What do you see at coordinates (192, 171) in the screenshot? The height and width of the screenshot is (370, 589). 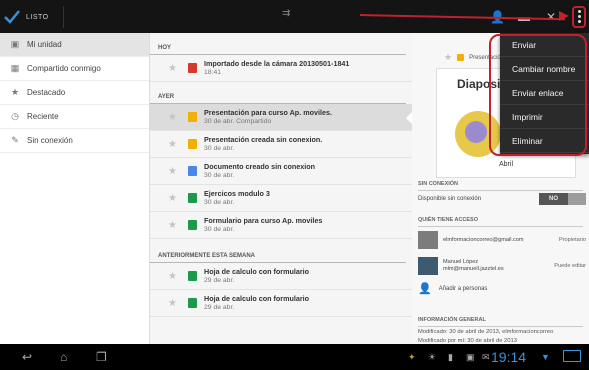 I see `document-file-icon` at bounding box center [192, 171].